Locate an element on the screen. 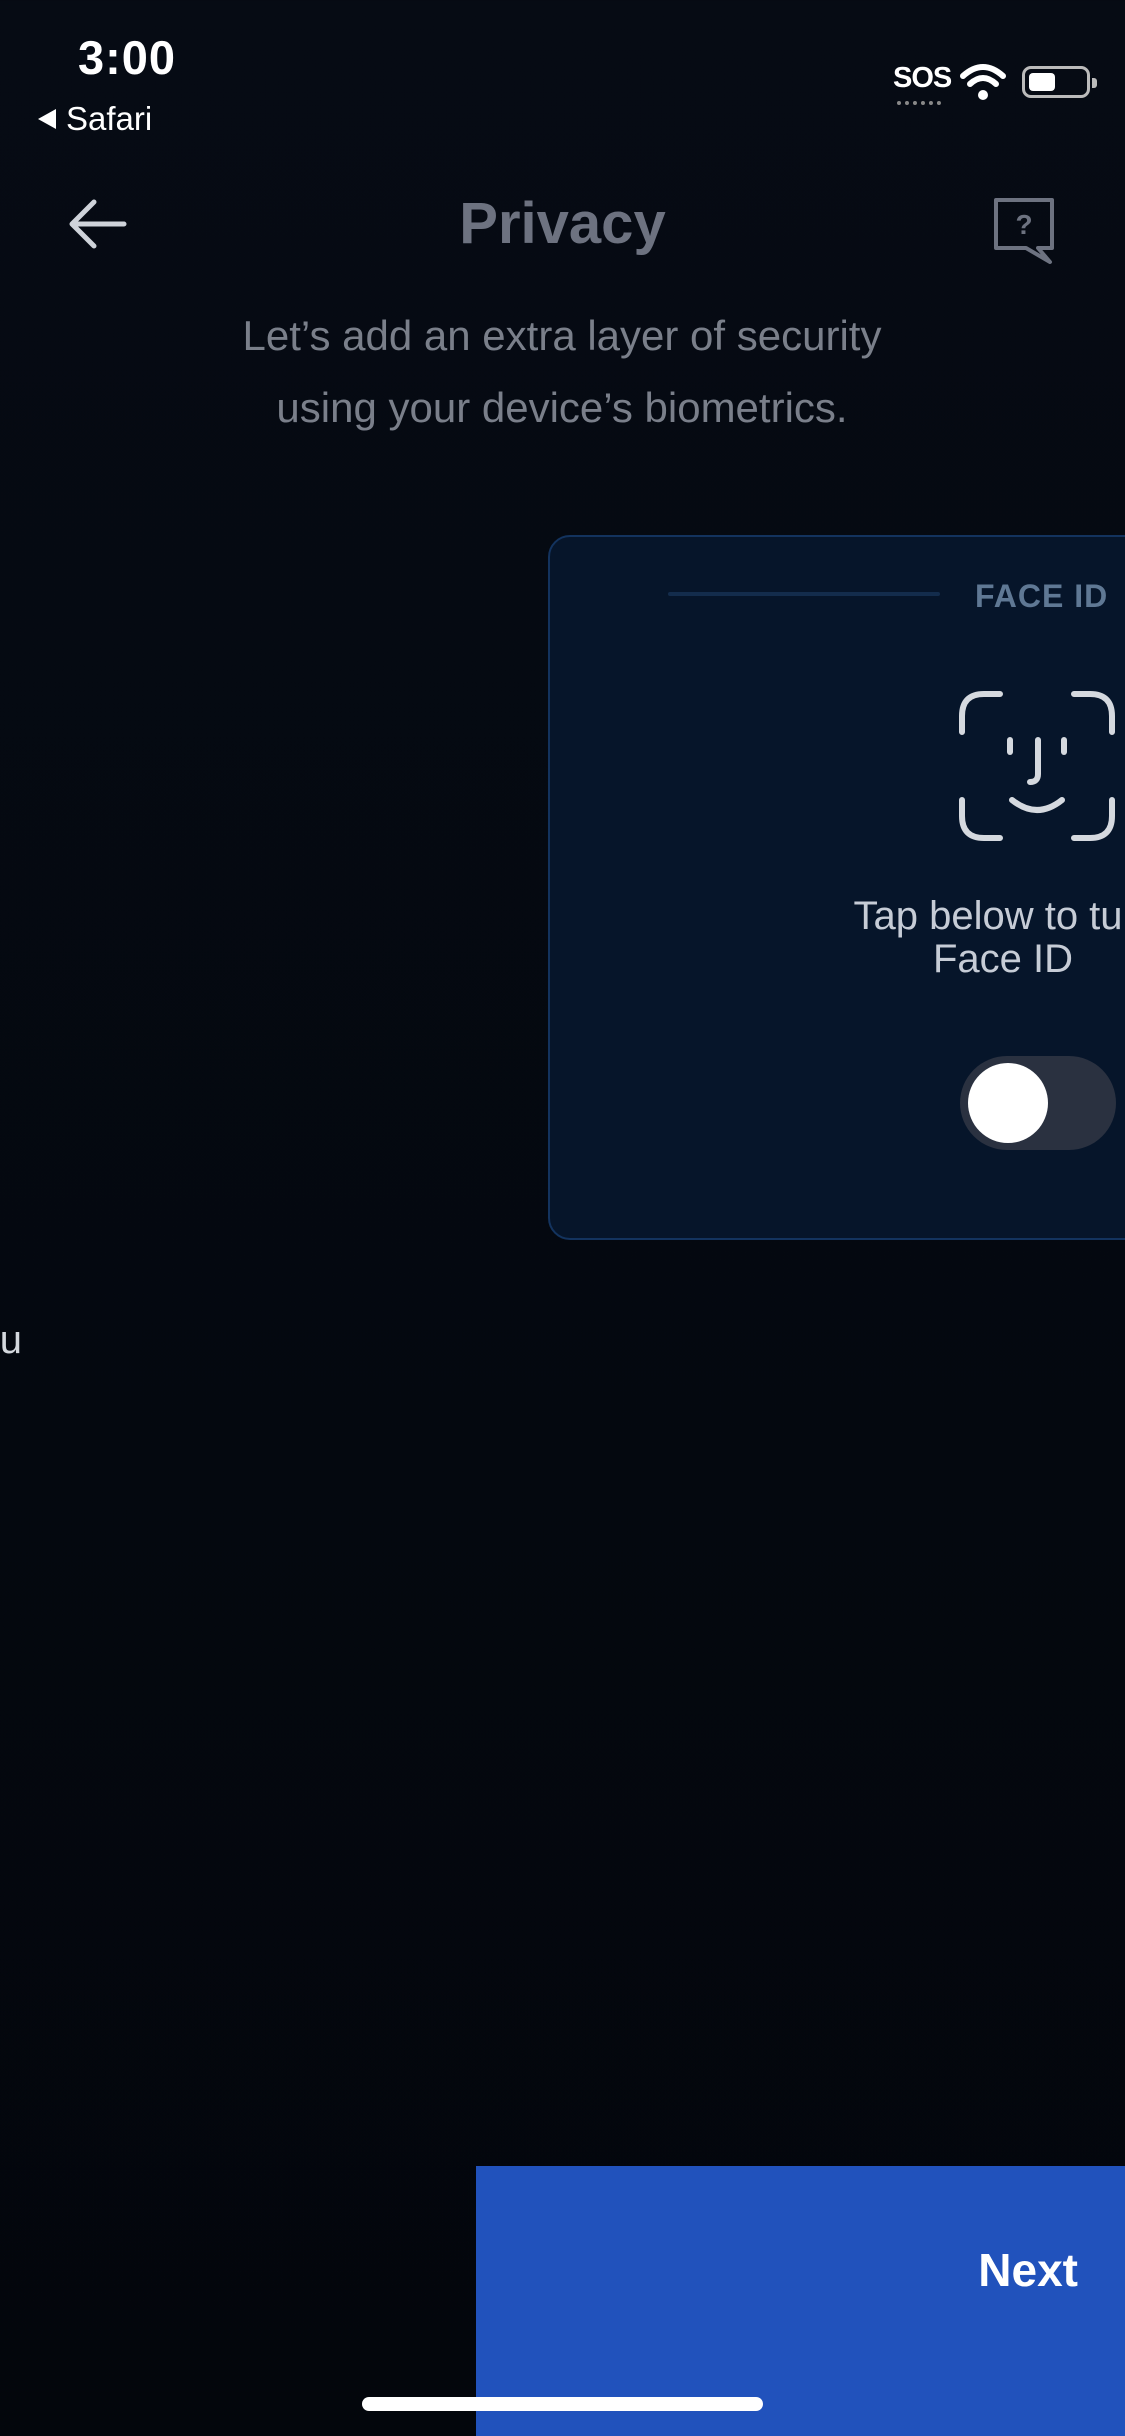  status-time: 3:00 is located at coordinates (127, 57).